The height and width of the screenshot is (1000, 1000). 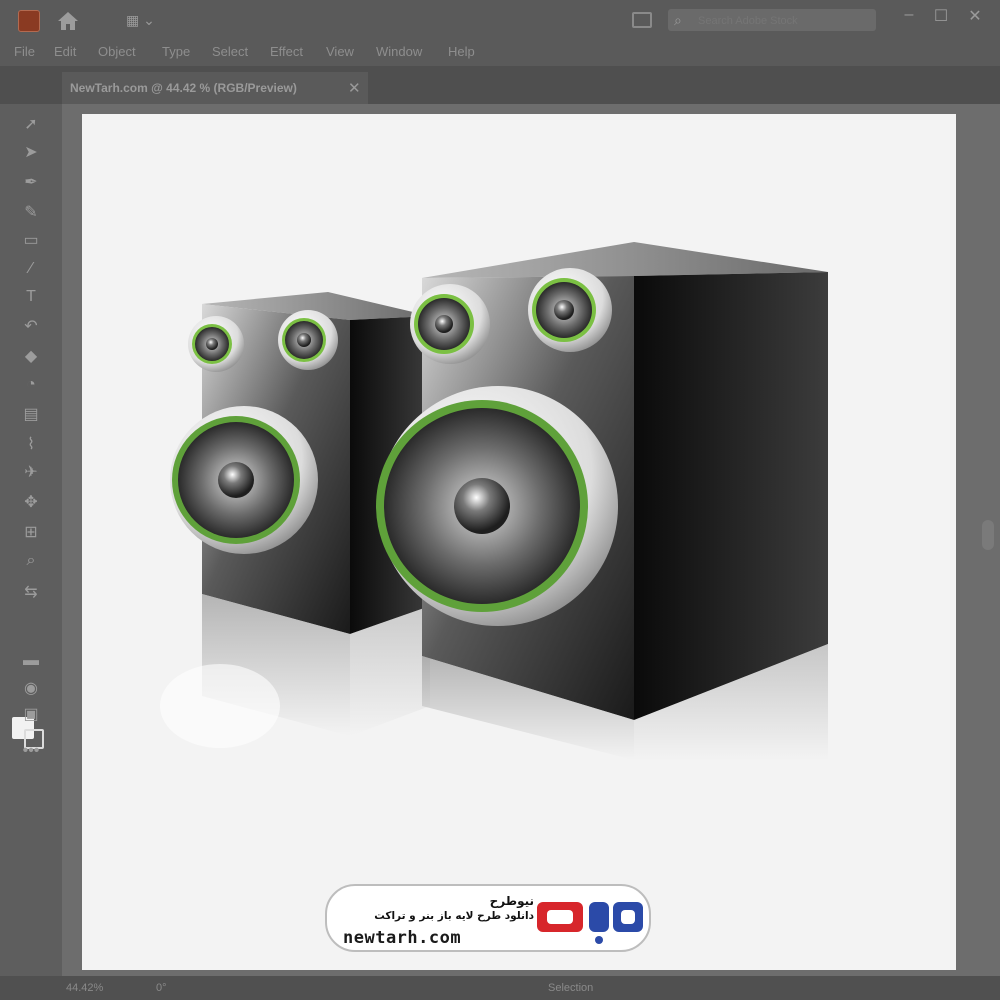 What do you see at coordinates (31, 715) in the screenshot?
I see `screen-mode-icon: ▣` at bounding box center [31, 715].